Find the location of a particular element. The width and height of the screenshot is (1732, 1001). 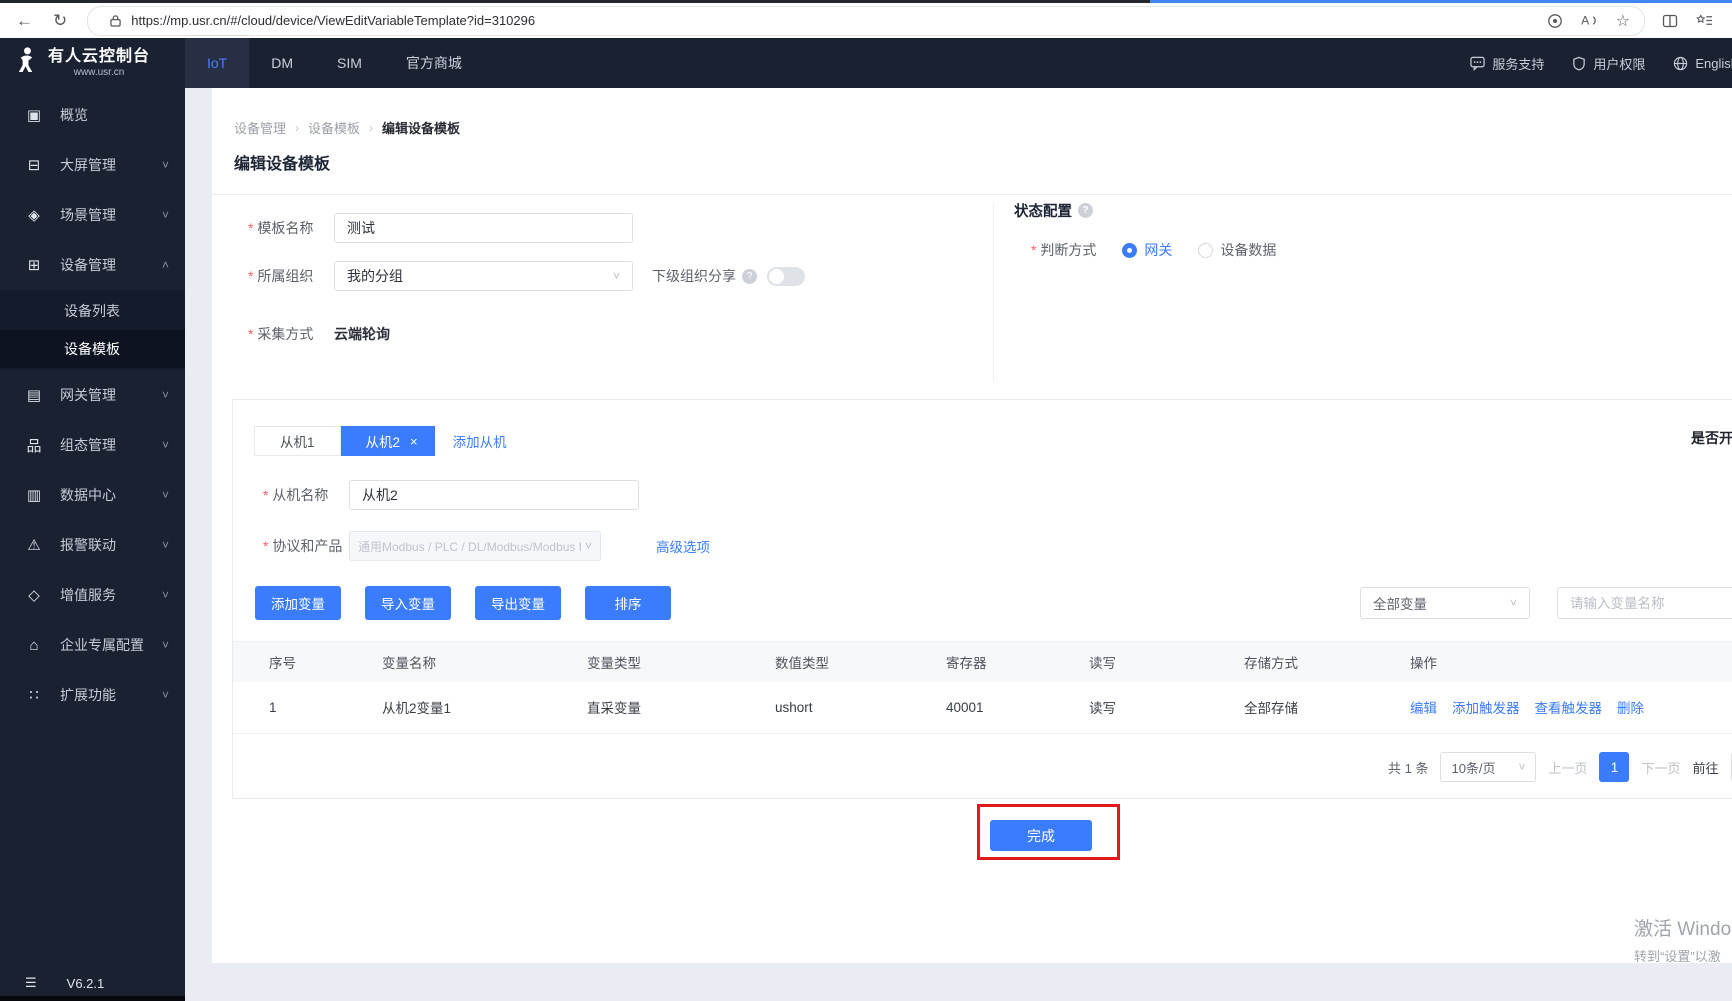

person-logo-icon is located at coordinates (26, 63).